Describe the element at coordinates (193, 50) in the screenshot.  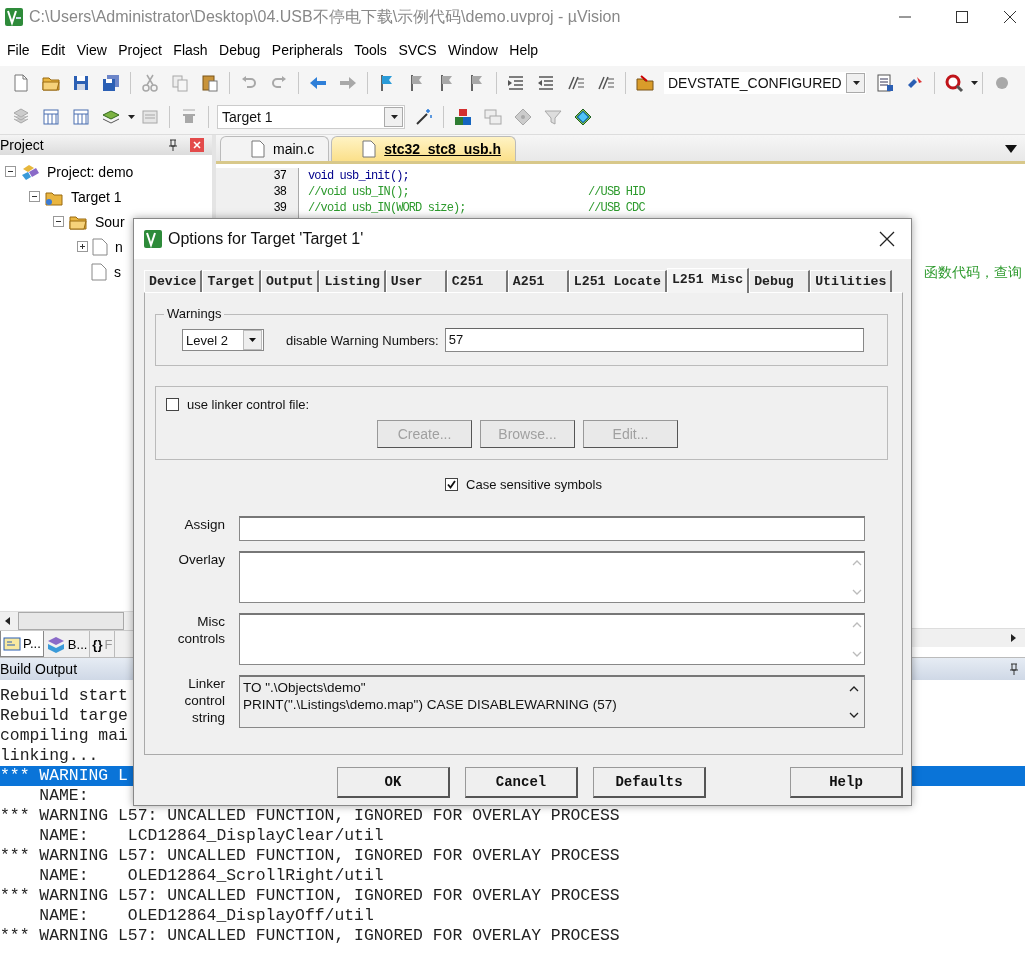
I see `menu-item: Flash` at that location.